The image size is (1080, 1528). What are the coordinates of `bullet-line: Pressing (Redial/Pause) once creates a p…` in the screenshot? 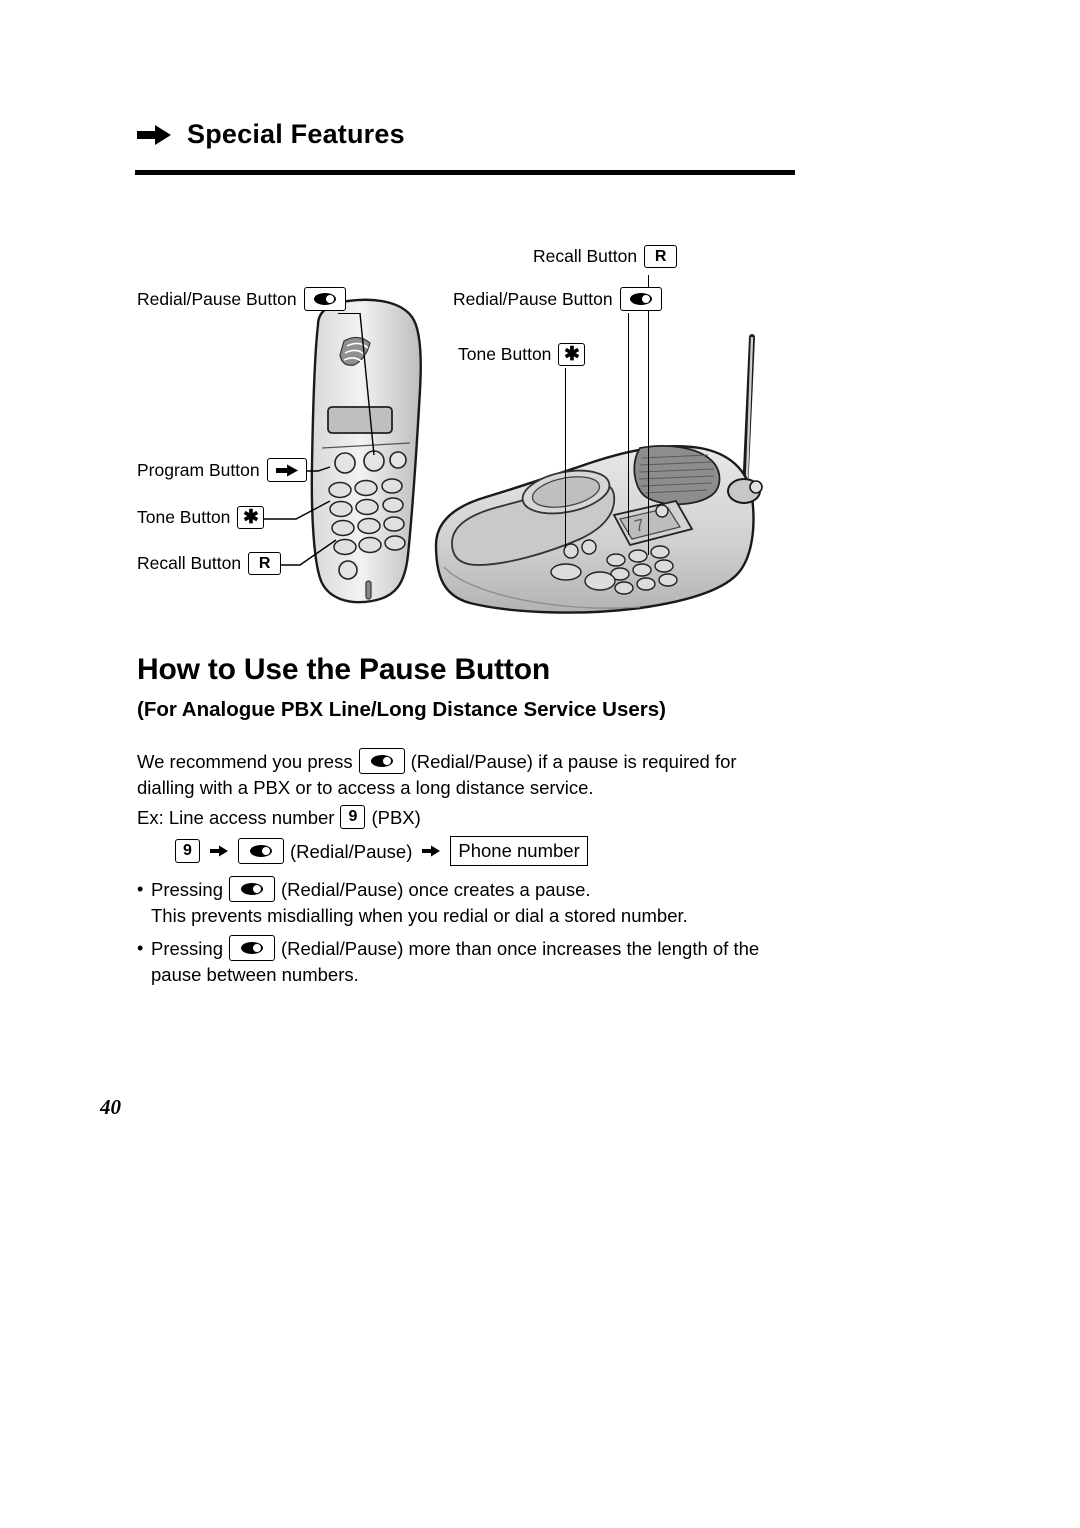 It's located at (544, 889).